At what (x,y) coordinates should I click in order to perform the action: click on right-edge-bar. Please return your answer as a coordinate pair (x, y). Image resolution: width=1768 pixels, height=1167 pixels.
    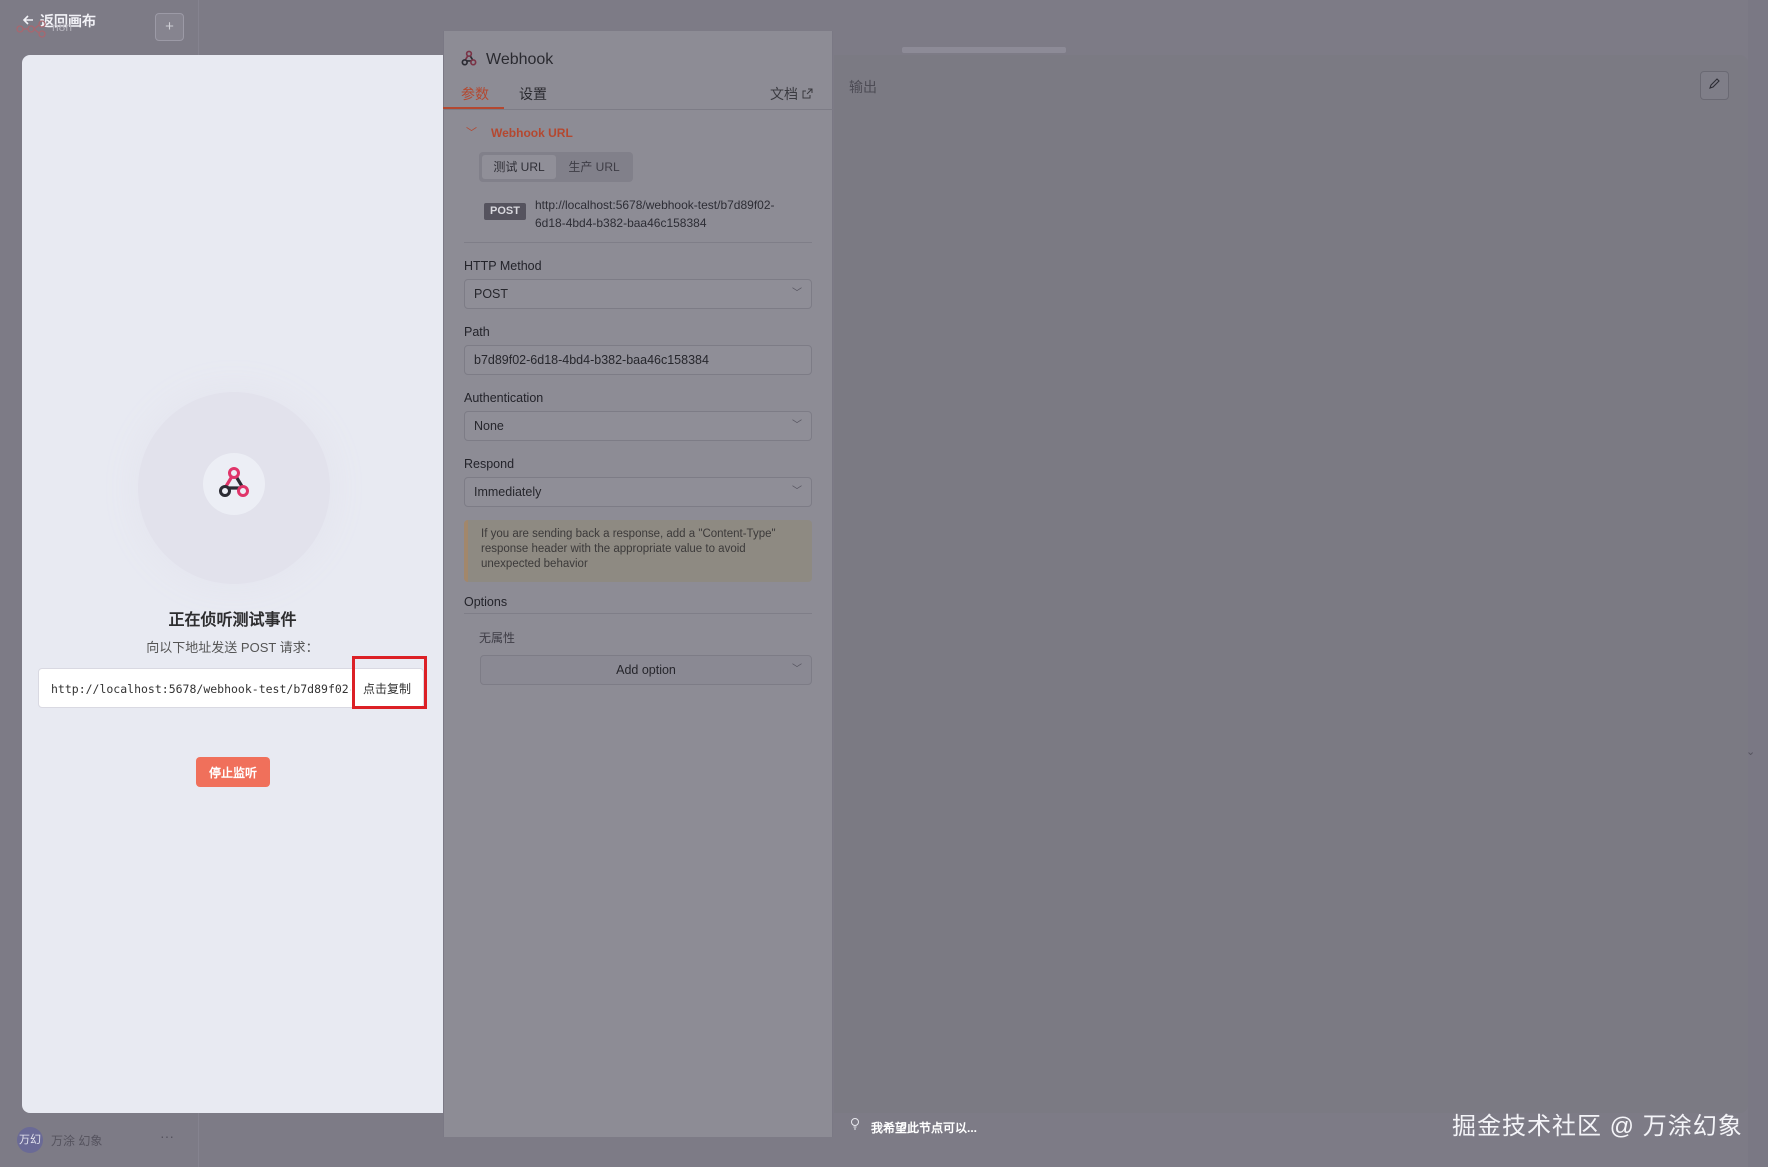
    Looking at the image, I should click on (1758, 583).